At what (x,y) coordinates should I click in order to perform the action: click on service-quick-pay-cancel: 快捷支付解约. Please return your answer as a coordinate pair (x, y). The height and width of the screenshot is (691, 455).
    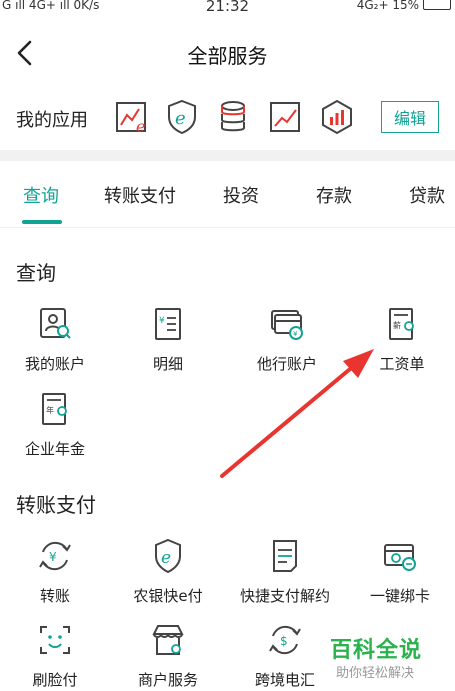
    Looking at the image, I should click on (285, 578).